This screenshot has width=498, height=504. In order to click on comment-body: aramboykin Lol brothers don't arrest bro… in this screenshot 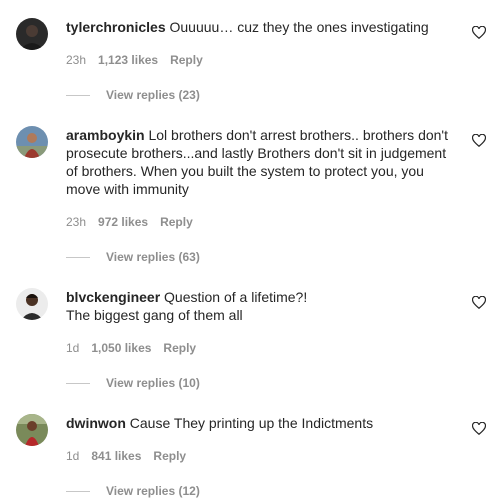, I will do `click(261, 162)`.